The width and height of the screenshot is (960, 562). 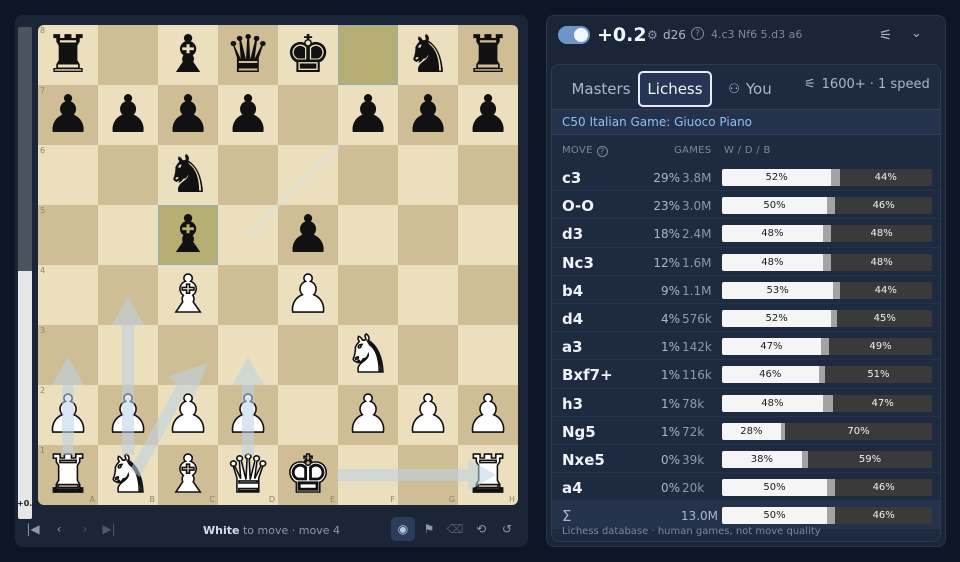 I want to click on piece-white-k: ♚, so click(x=308, y=475).